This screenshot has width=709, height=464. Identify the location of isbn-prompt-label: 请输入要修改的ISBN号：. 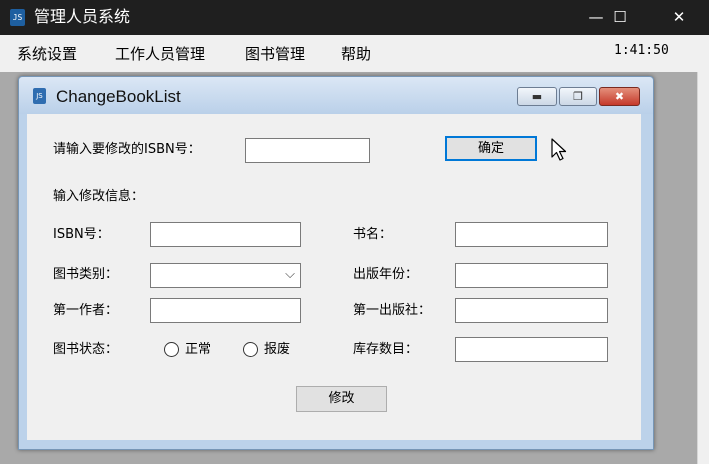
(127, 149).